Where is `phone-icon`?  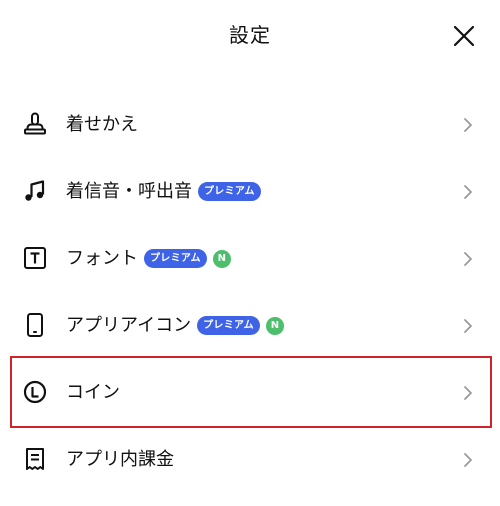
phone-icon is located at coordinates (35, 325).